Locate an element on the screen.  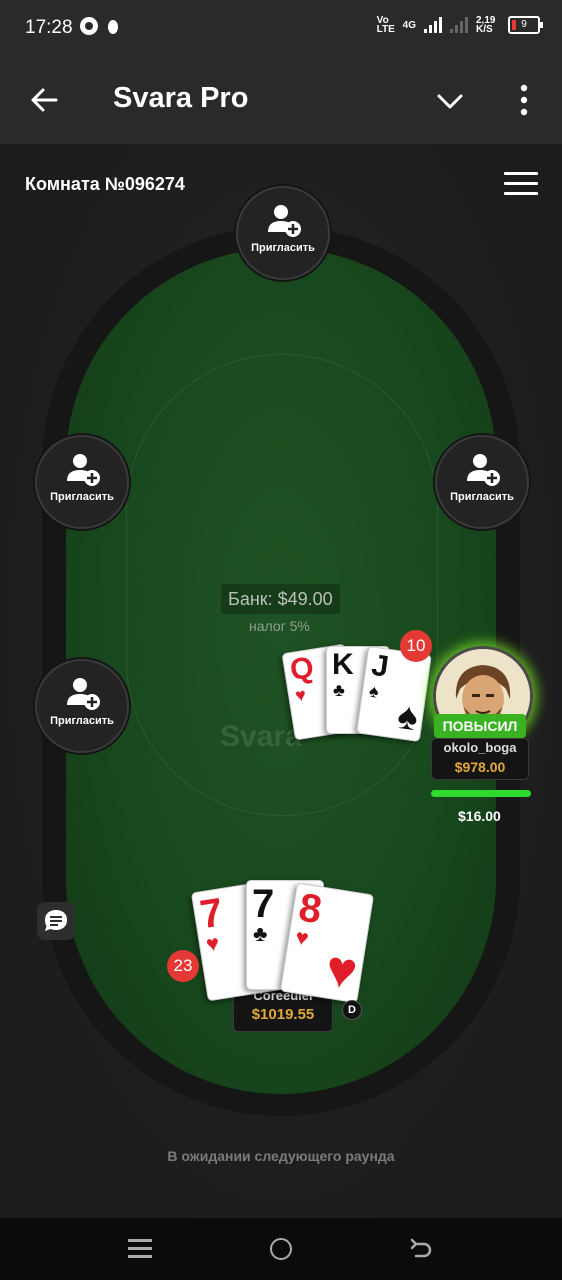
card-rank: K is located at coordinates (343, 664).